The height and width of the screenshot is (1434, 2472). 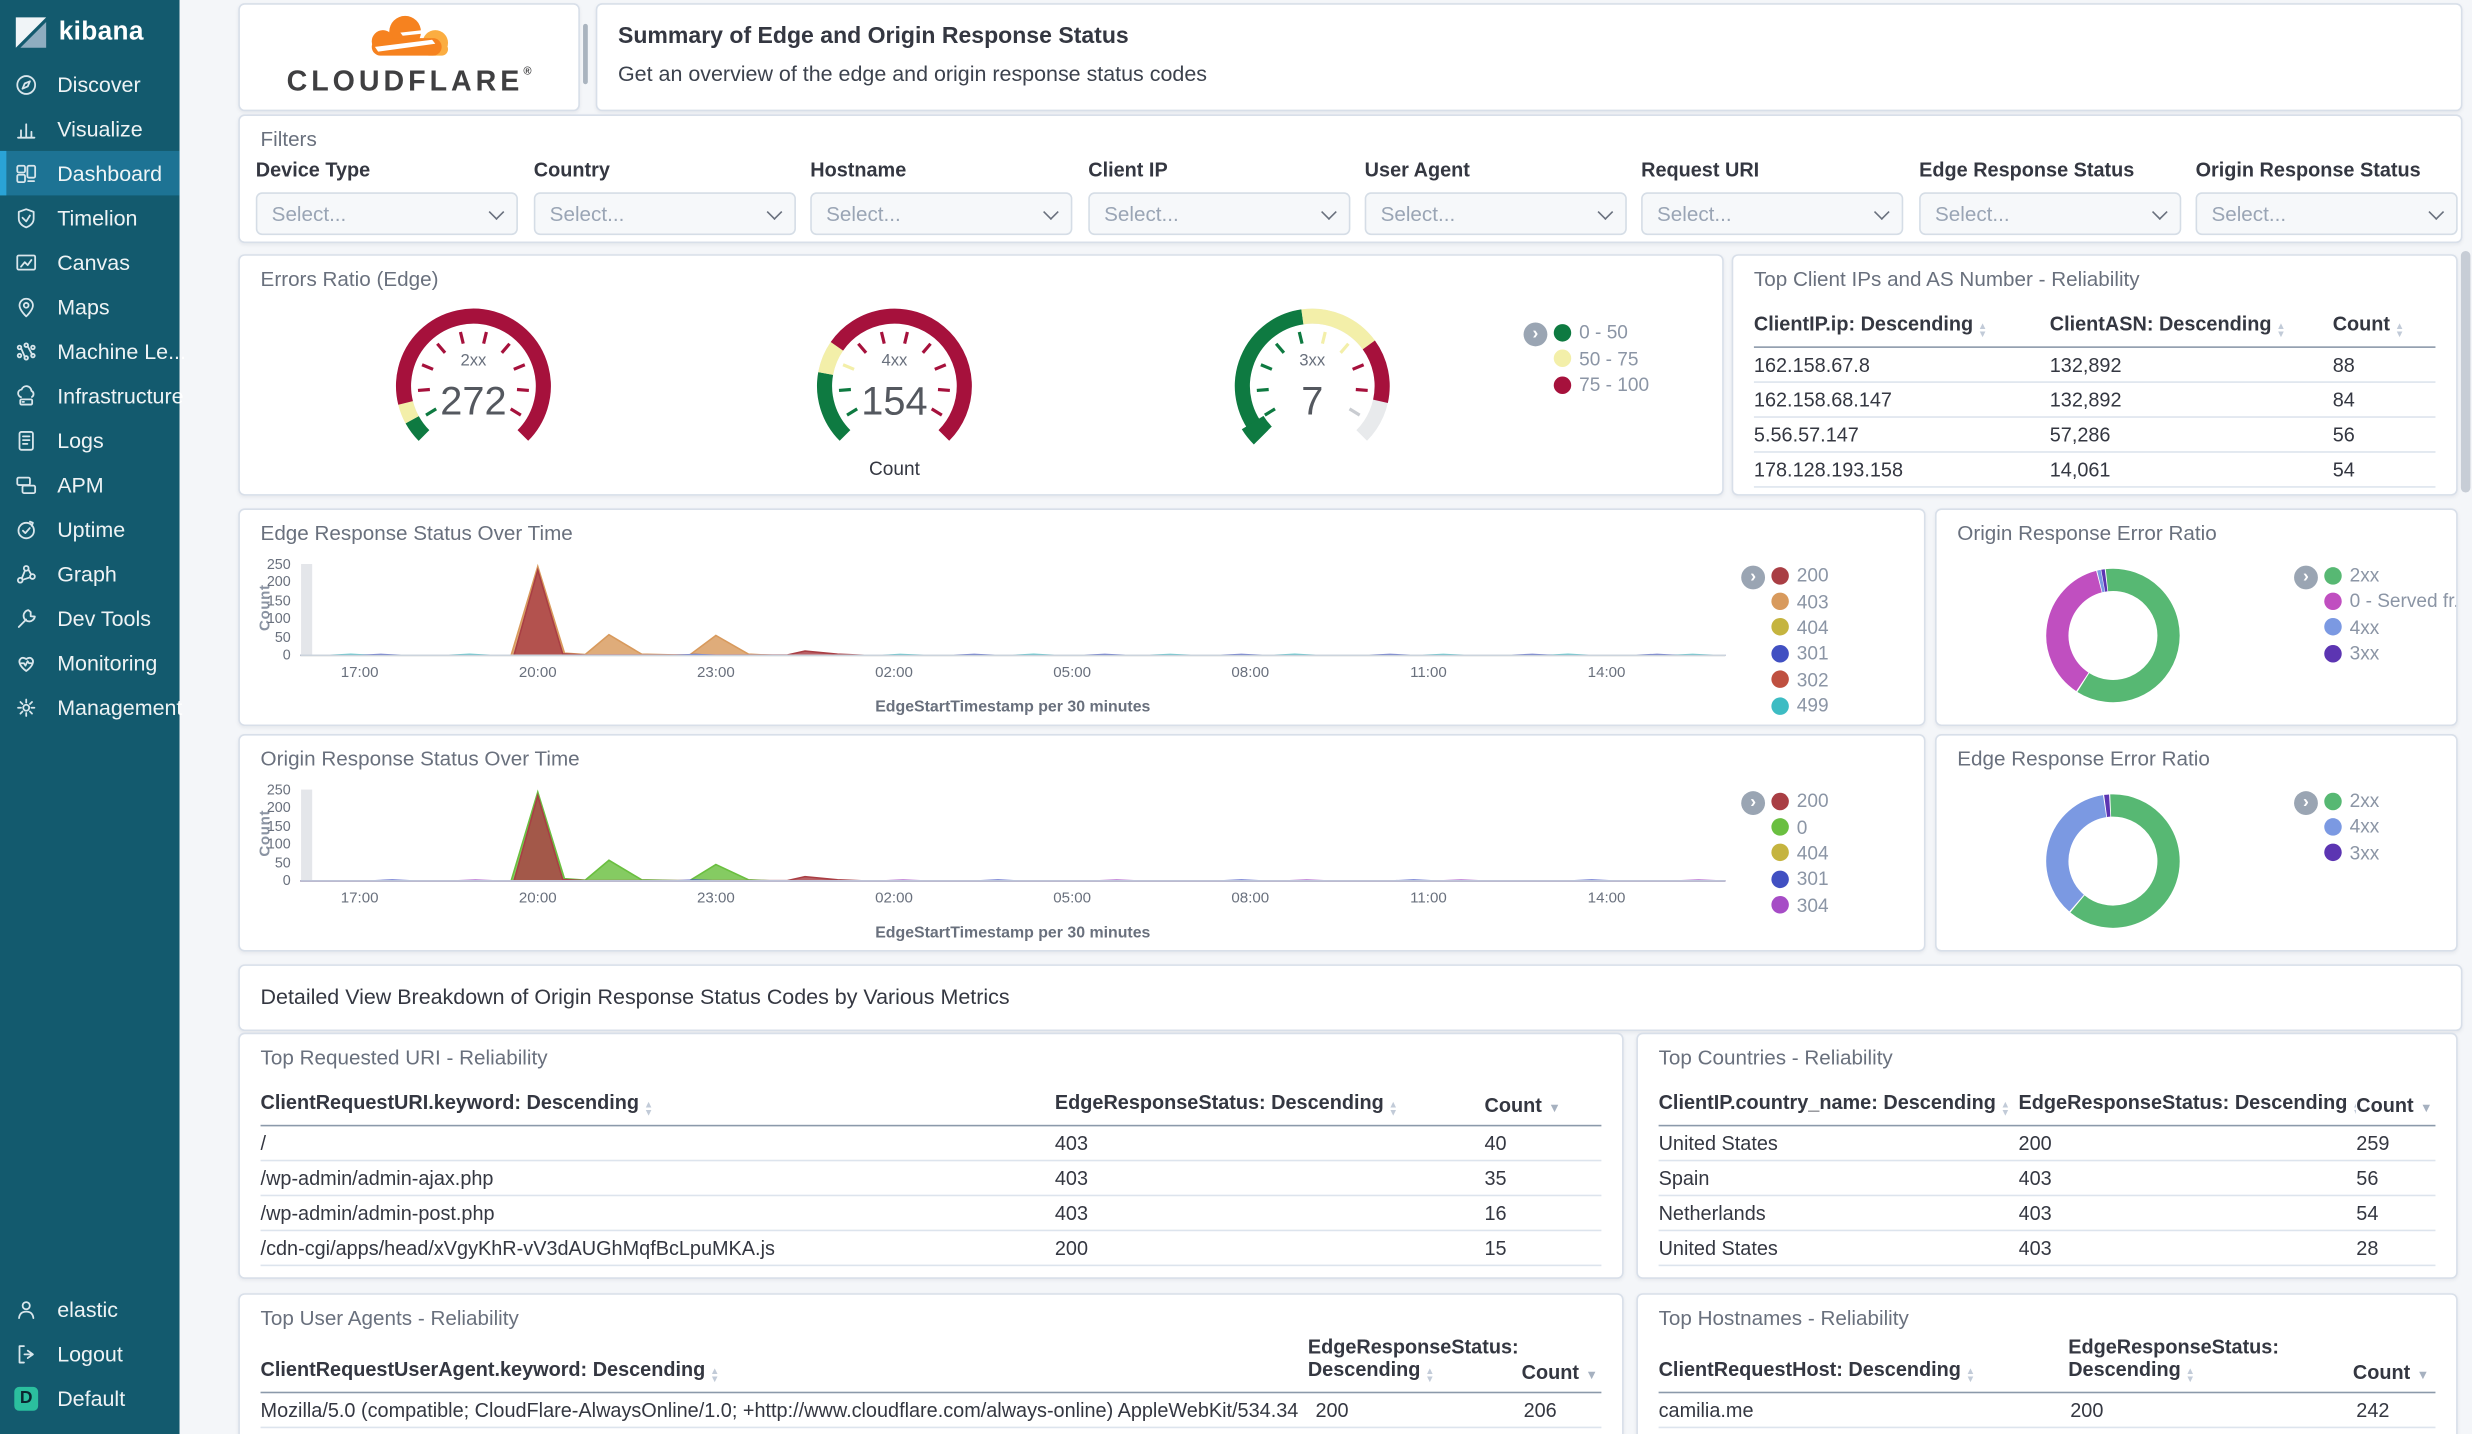 What do you see at coordinates (1839, 1103) in the screenshot?
I see `column-header-clientip-country-name-descending: ClientIP.country_name: Descending ▲ ▼` at bounding box center [1839, 1103].